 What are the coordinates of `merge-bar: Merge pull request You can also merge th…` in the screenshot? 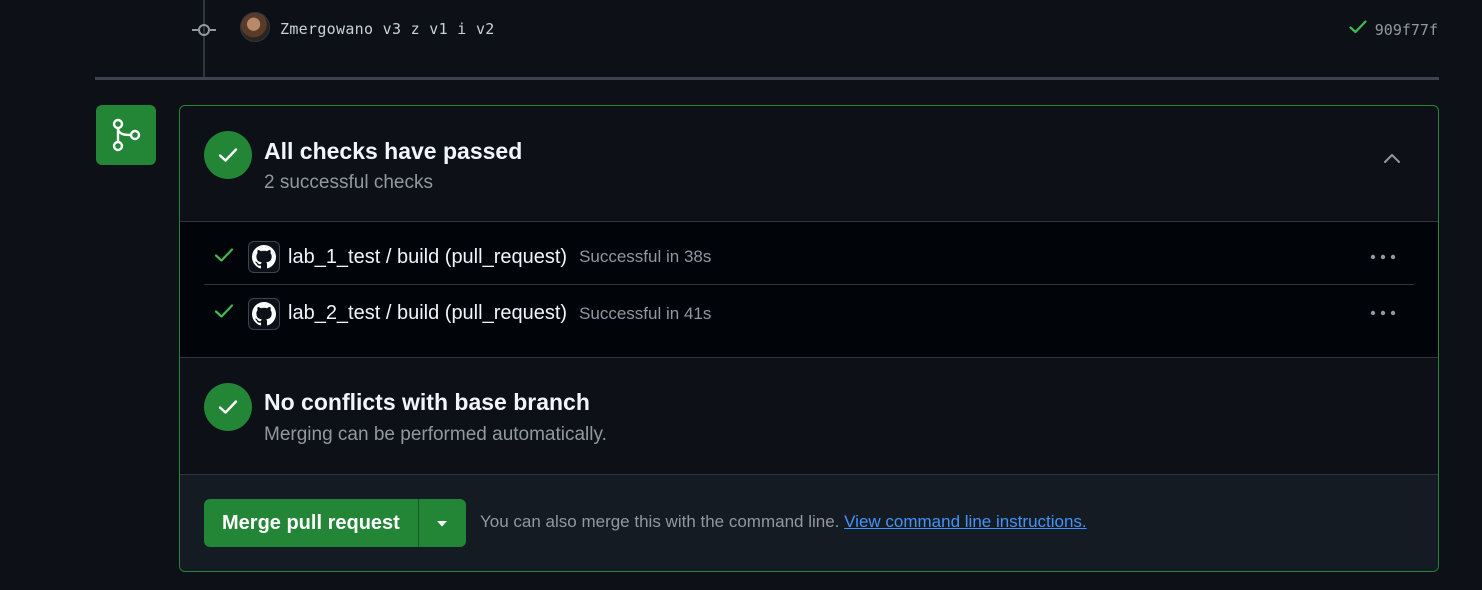 It's located at (809, 523).